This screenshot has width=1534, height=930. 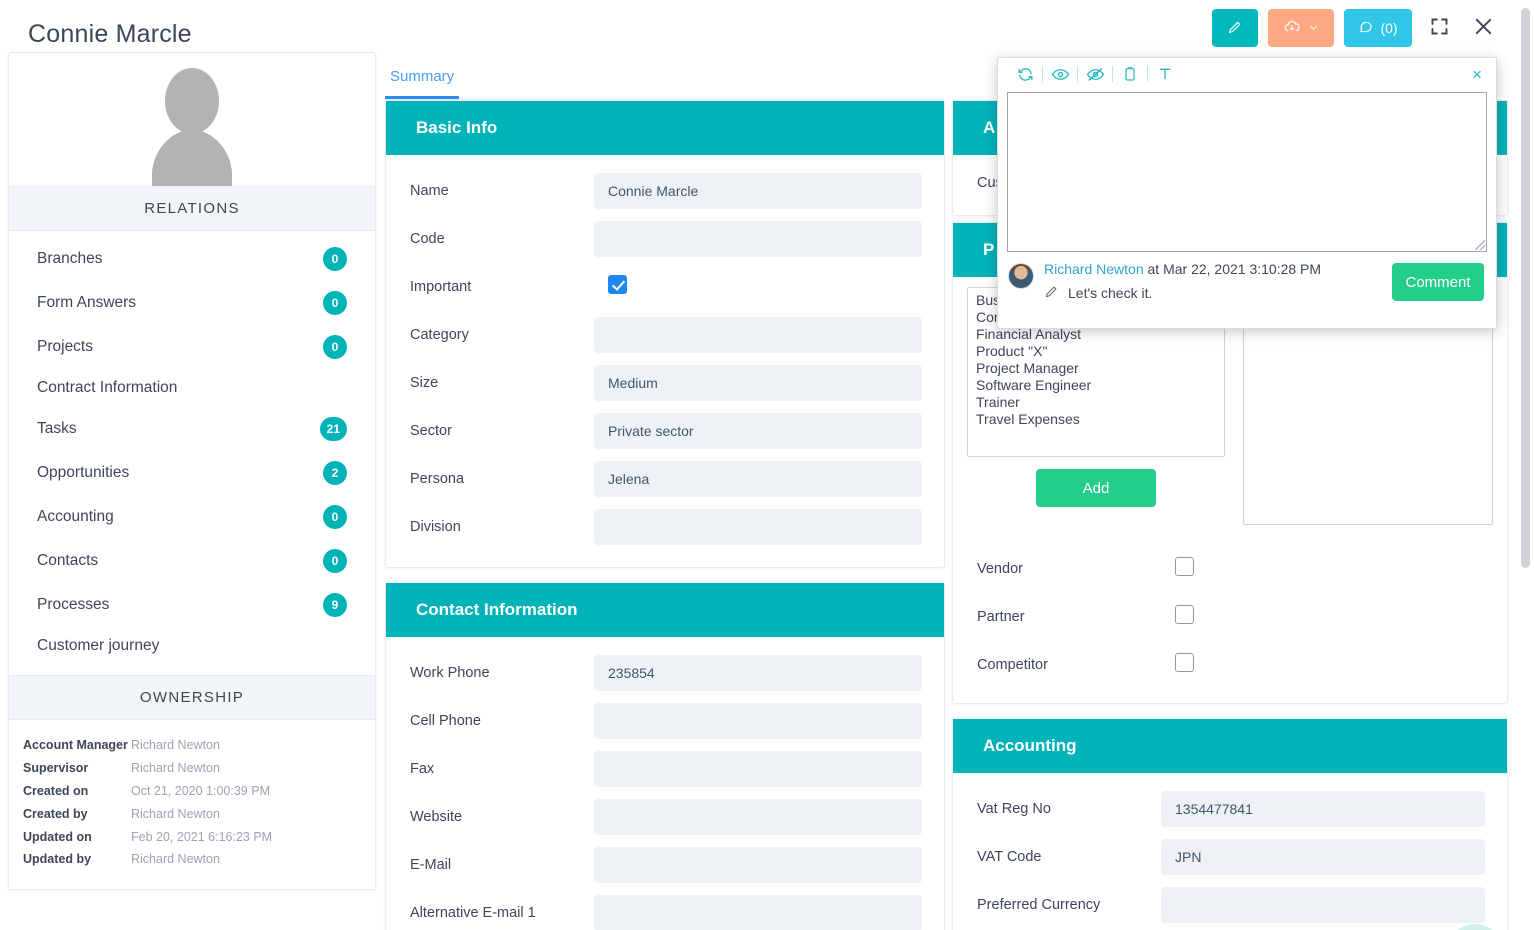 I want to click on ownership-row: Updated by Richard Newton, so click(x=192, y=859).